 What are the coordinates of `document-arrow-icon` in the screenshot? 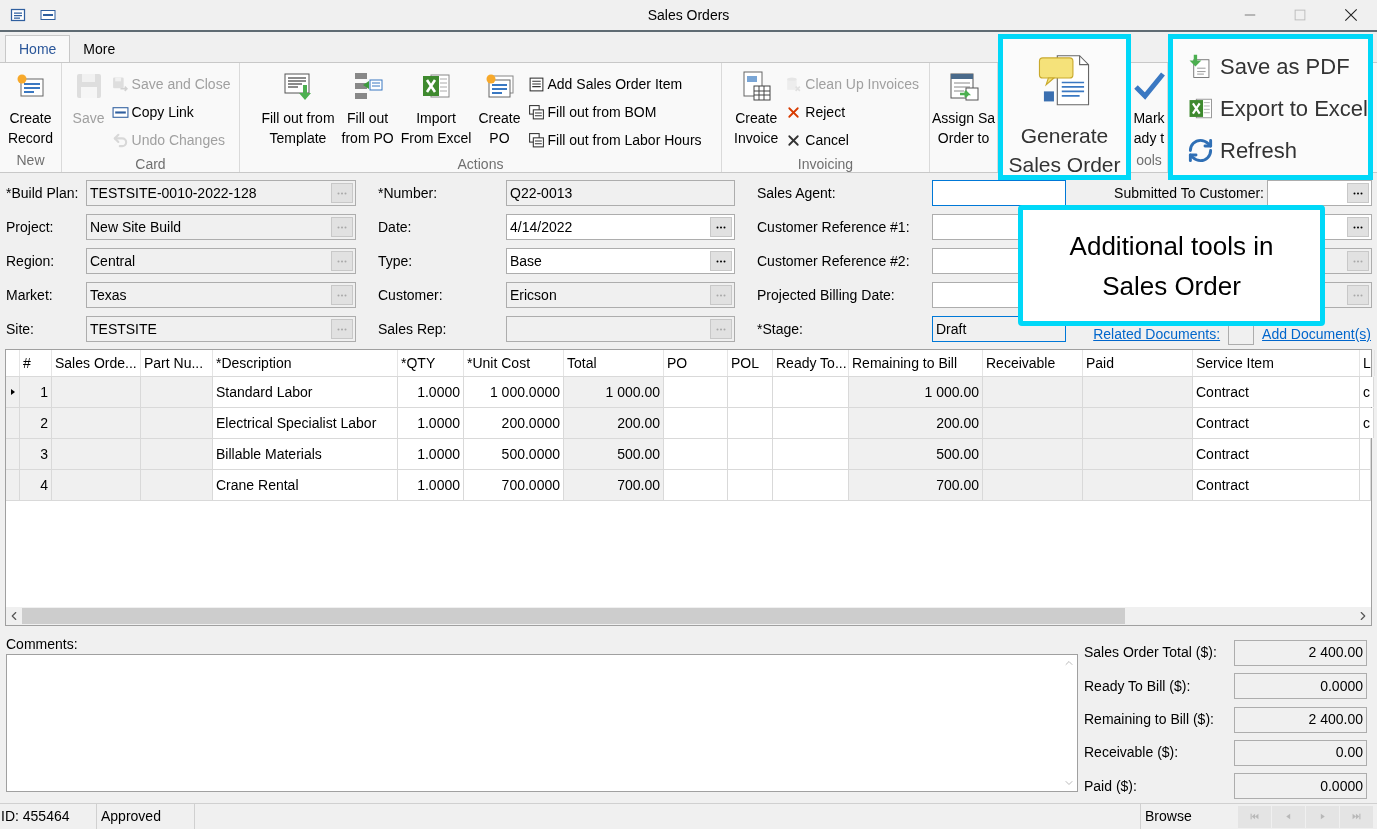 It's located at (298, 86).